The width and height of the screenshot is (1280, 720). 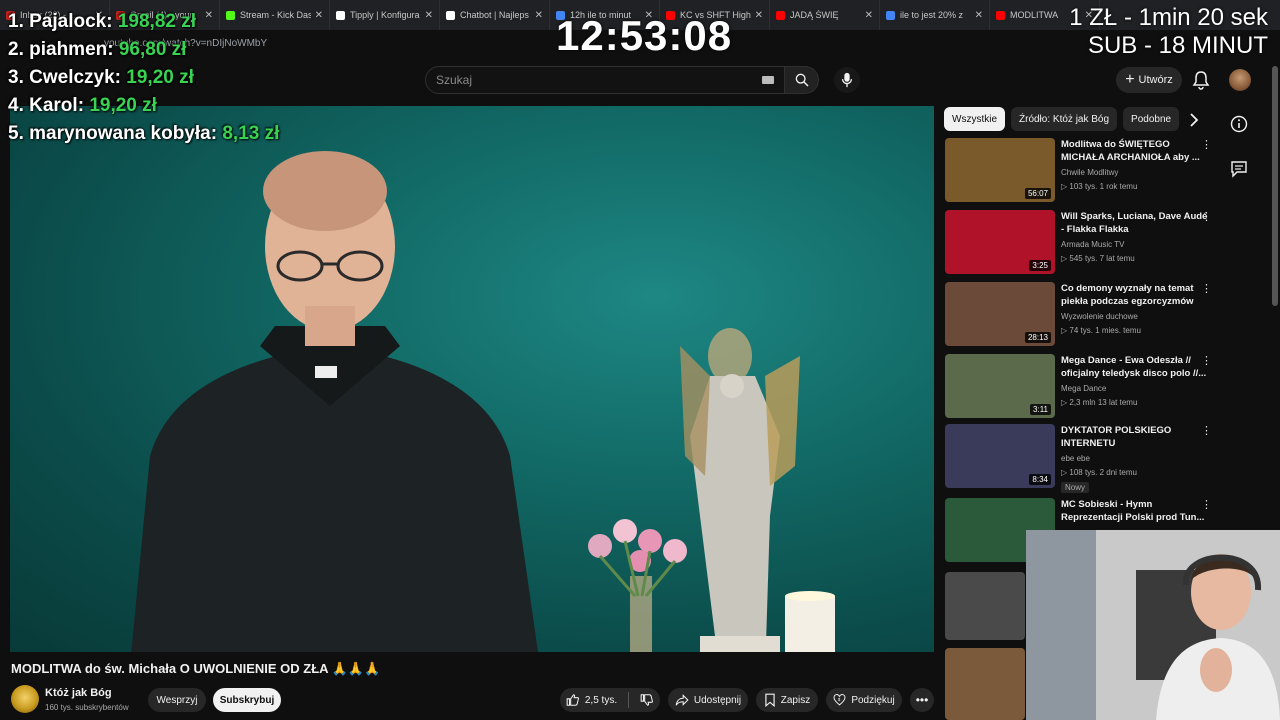 What do you see at coordinates (770, 700) in the screenshot?
I see `bookmark-icon` at bounding box center [770, 700].